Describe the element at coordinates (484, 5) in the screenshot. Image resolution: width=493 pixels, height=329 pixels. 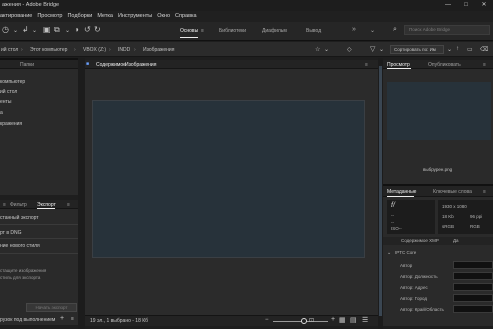
I see `close-button: ✕` at that location.